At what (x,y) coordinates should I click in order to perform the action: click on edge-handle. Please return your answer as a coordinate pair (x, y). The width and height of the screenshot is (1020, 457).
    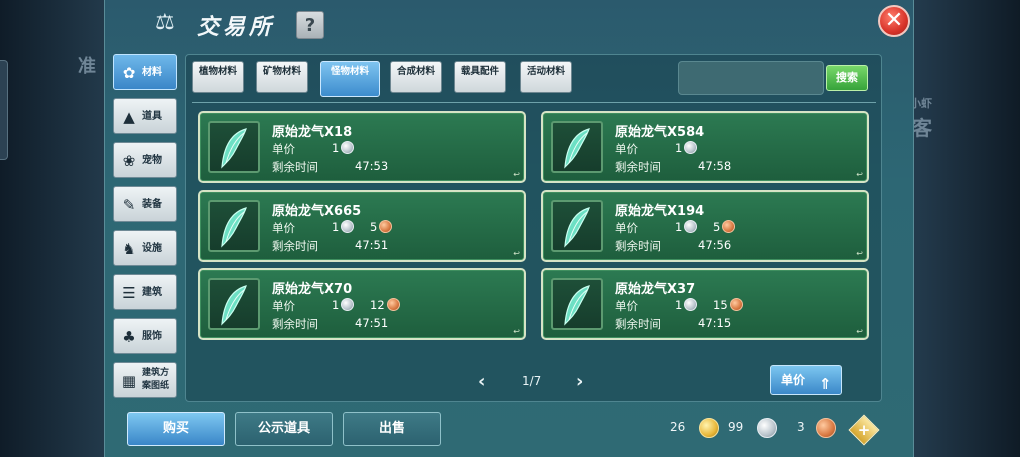
    Looking at the image, I should click on (4, 110).